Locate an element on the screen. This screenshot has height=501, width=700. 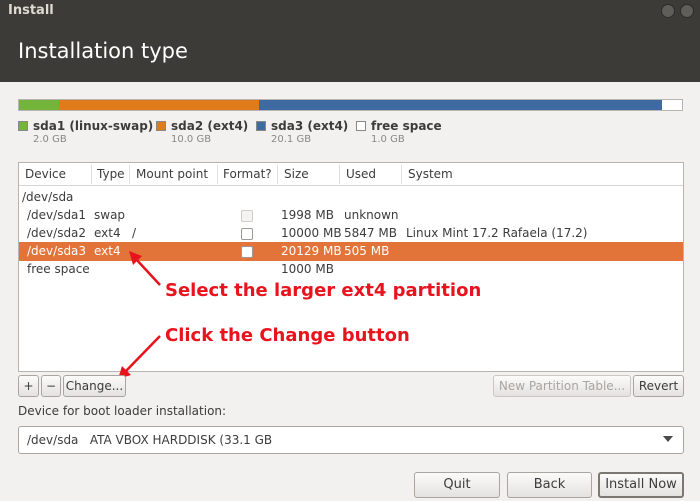
legend-size: 1.0 GB is located at coordinates (388, 139).